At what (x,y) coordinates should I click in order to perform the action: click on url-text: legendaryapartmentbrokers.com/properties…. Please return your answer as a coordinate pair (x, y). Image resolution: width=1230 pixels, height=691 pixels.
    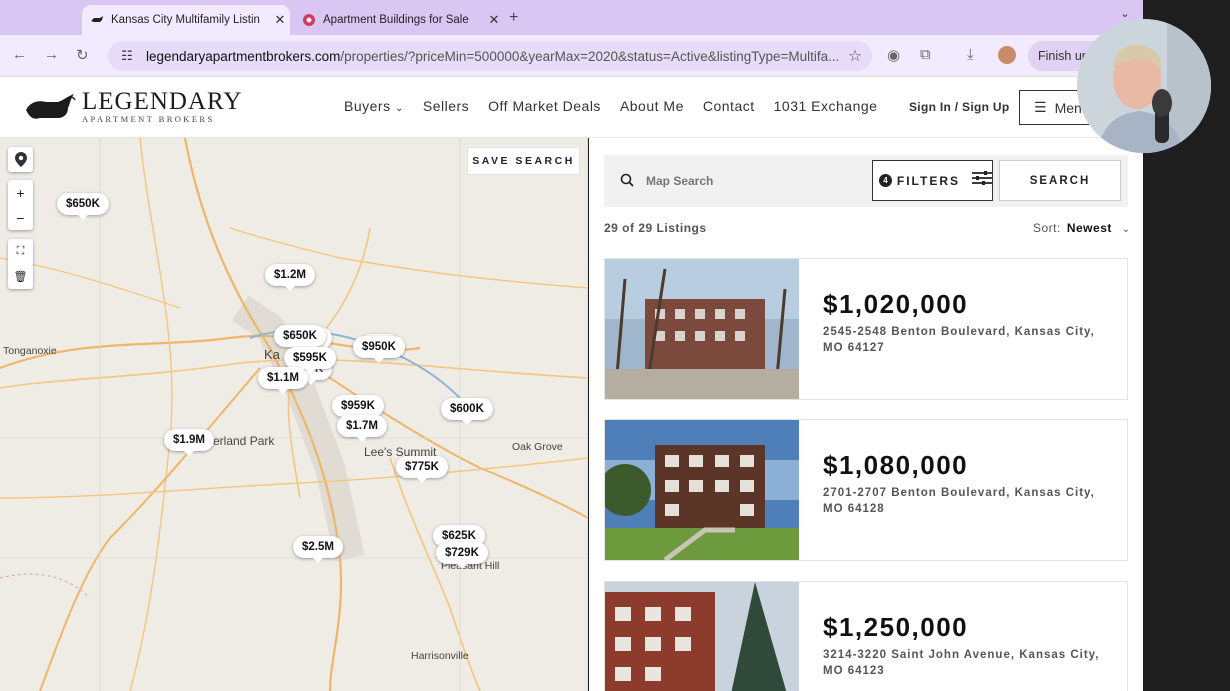
    Looking at the image, I should click on (489, 56).